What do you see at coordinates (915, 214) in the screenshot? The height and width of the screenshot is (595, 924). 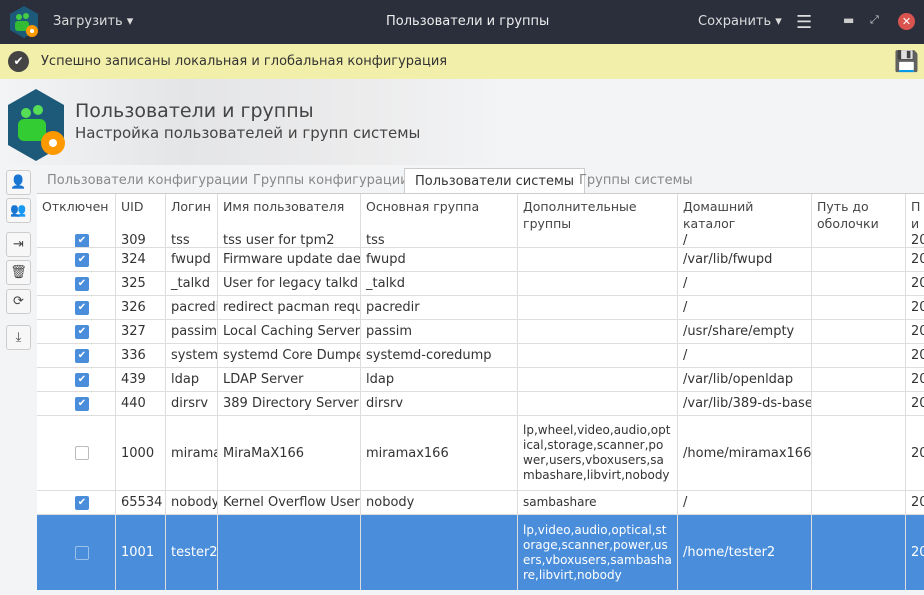 I see `column-header: П и` at bounding box center [915, 214].